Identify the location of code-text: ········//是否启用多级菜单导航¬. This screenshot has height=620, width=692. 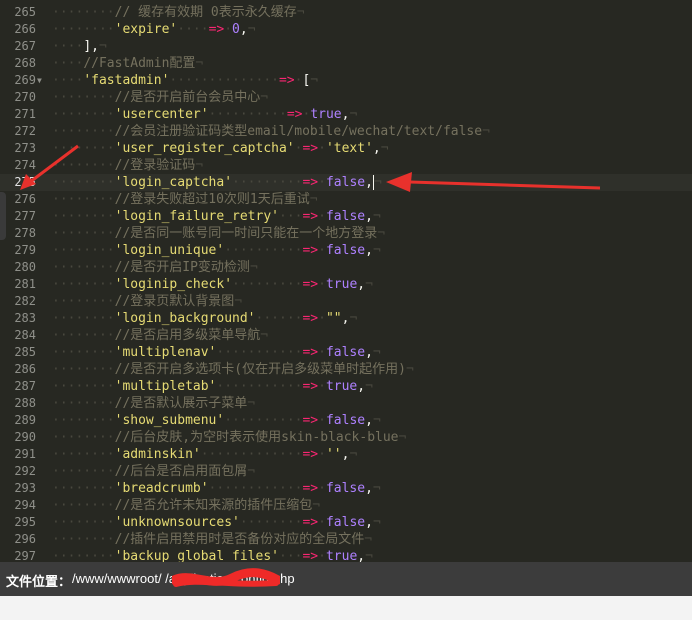
(160, 335).